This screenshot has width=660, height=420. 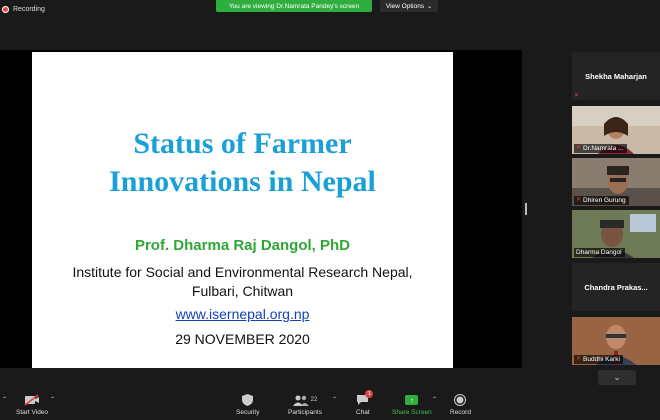 I want to click on chat-button: 1 Chat, so click(x=365, y=403).